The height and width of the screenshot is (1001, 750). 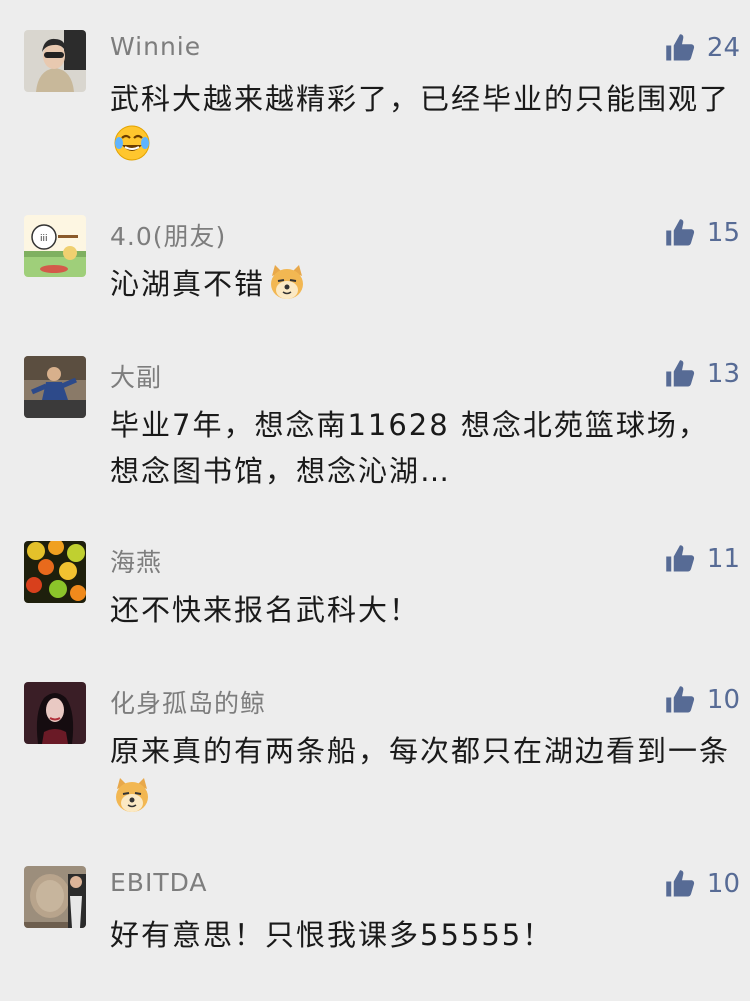 What do you see at coordinates (723, 48) in the screenshot?
I see `like-count: 24` at bounding box center [723, 48].